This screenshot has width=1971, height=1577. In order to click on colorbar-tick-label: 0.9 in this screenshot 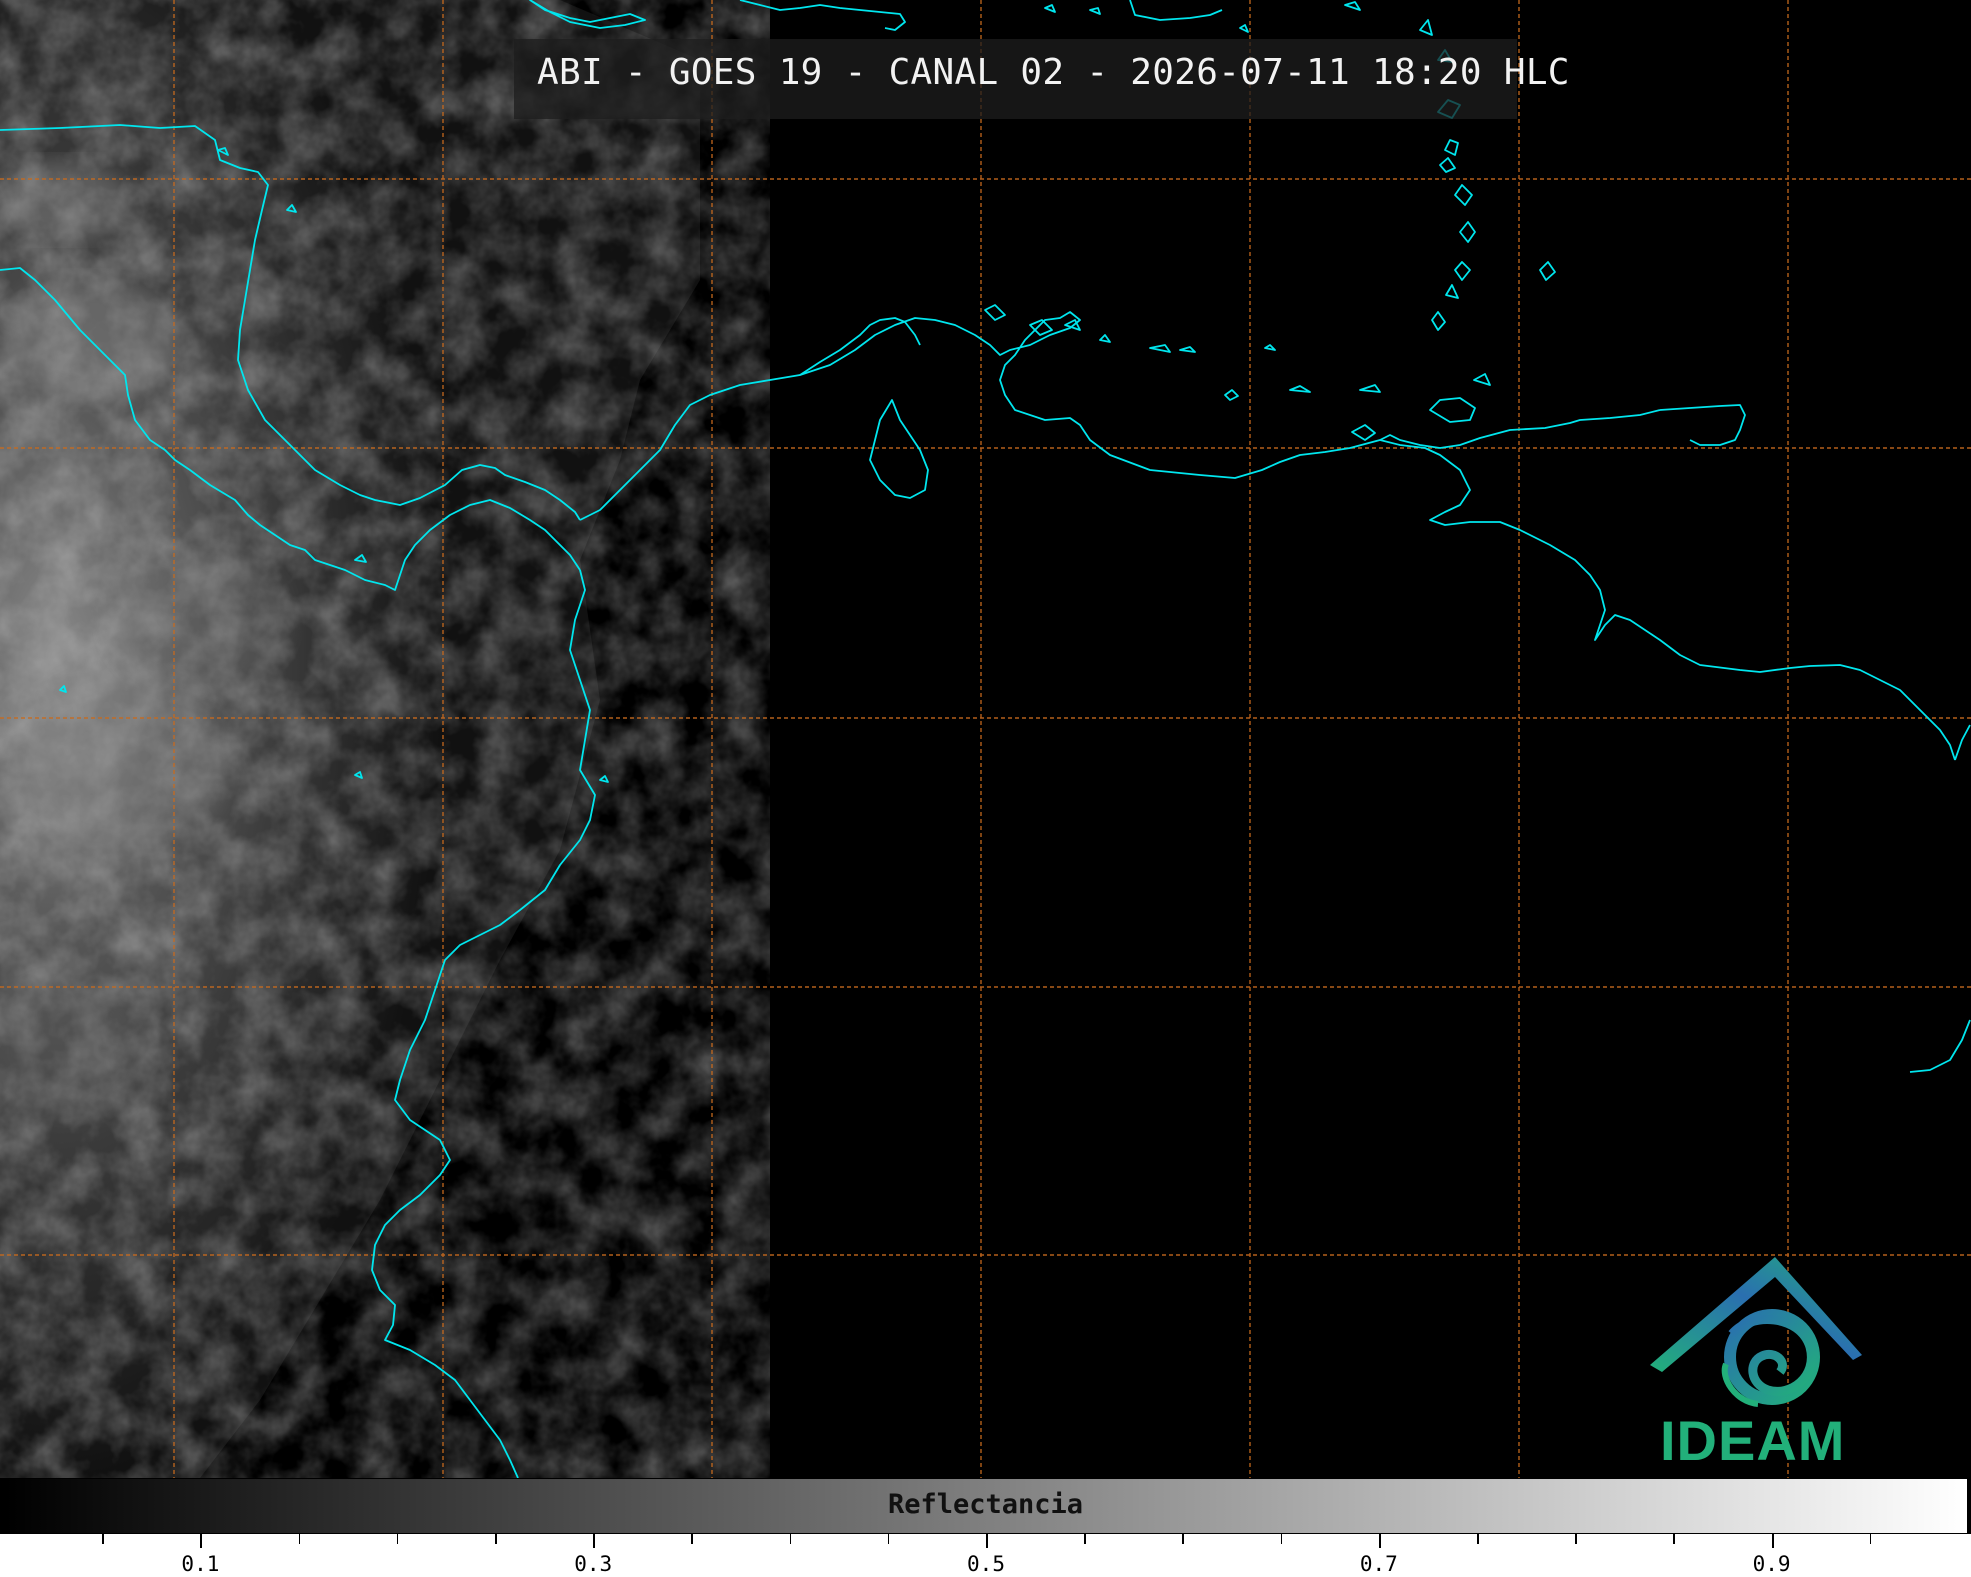, I will do `click(1771, 1564)`.